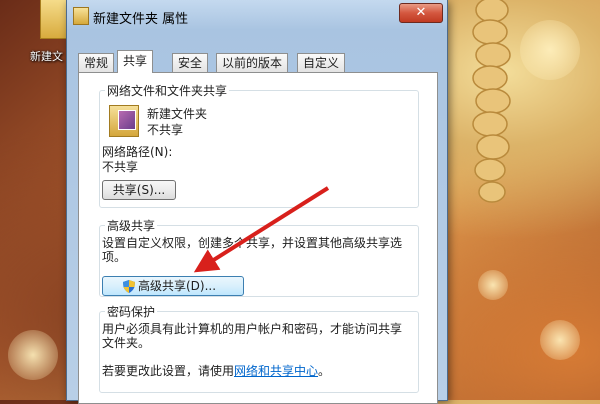  I want to click on tab-security: 安全, so click(190, 62).